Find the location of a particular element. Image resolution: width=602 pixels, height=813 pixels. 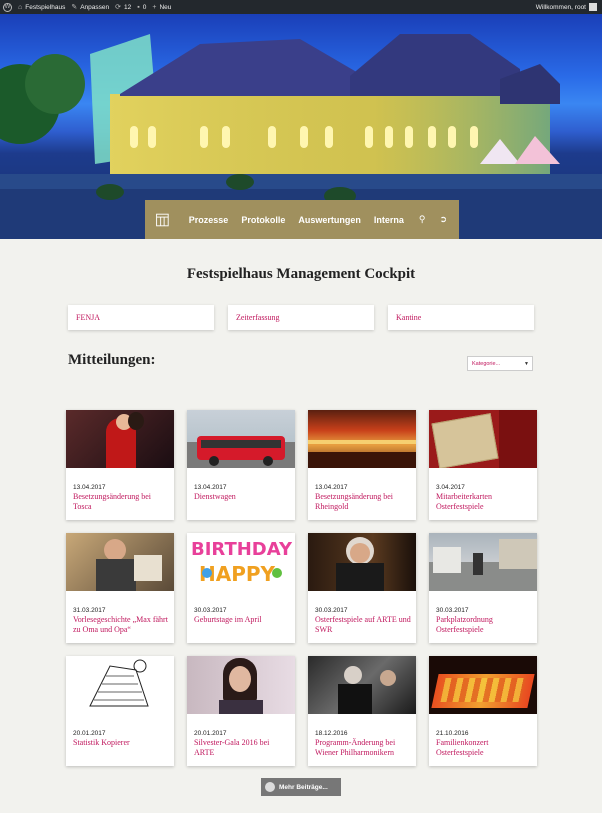

quicklink-kantine: Kantine is located at coordinates (461, 317).